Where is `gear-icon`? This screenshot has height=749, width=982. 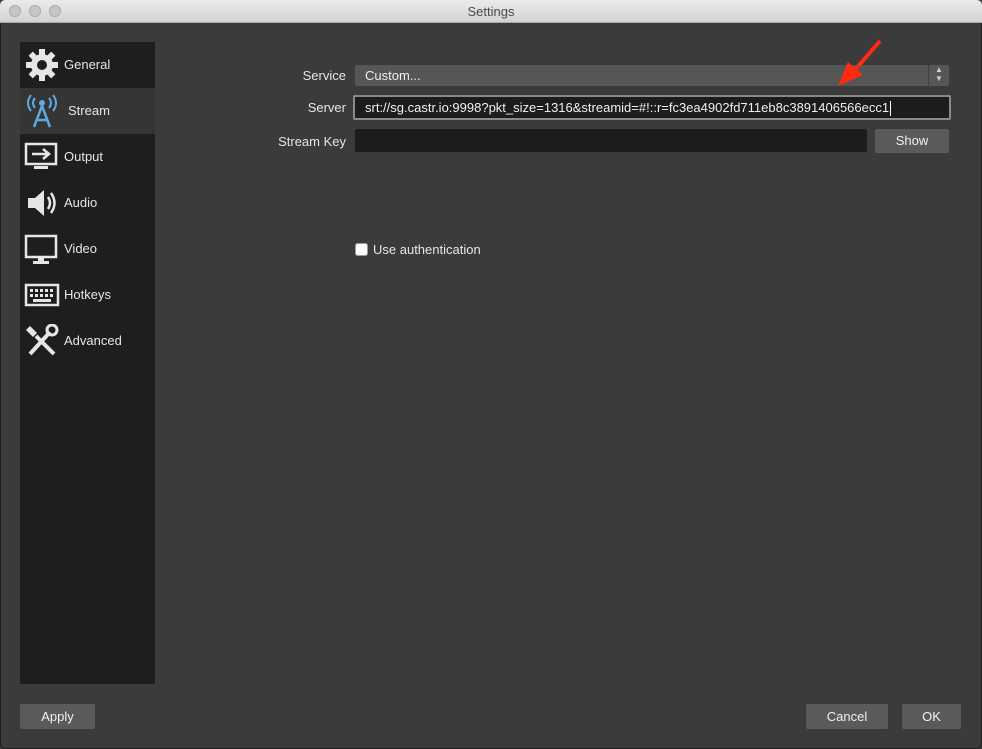
gear-icon is located at coordinates (42, 65).